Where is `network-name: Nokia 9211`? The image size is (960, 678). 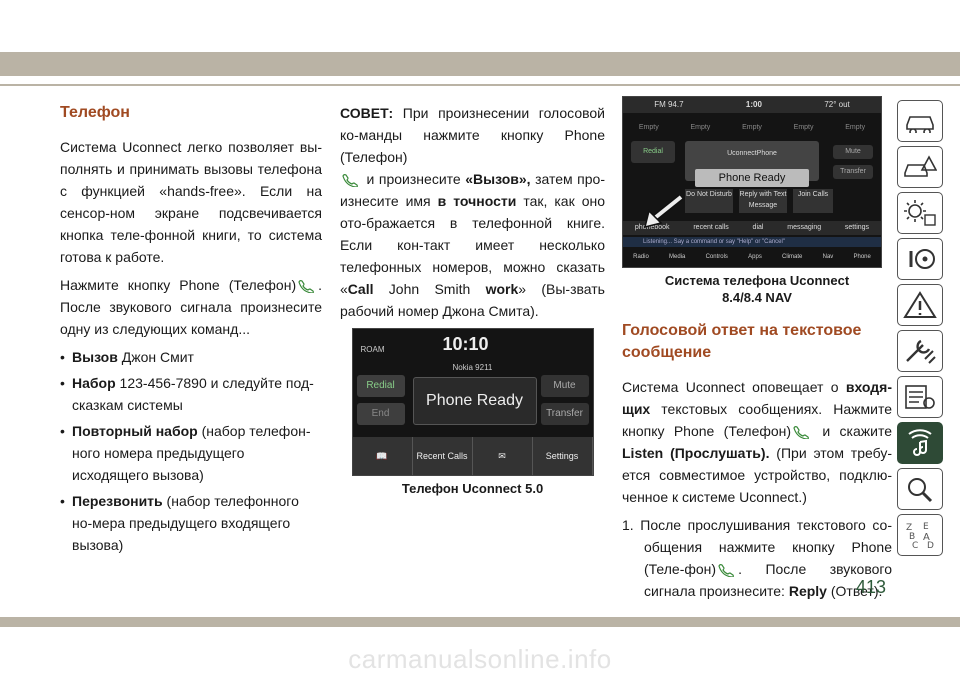
network-name: Nokia 9211 is located at coordinates (472, 367).